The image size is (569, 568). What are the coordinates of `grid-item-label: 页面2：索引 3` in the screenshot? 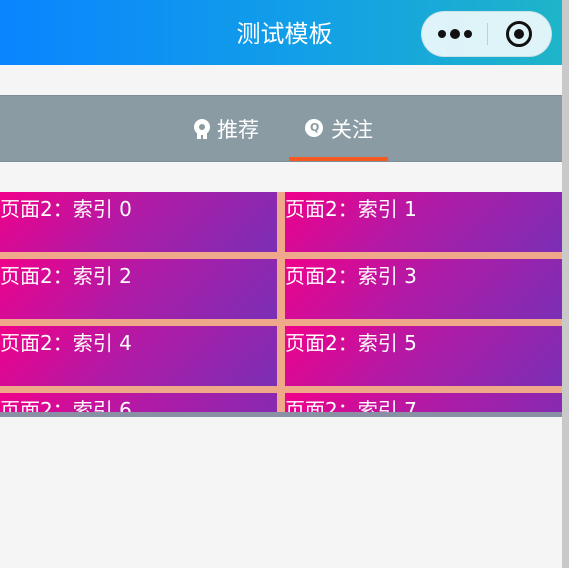 It's located at (351, 276).